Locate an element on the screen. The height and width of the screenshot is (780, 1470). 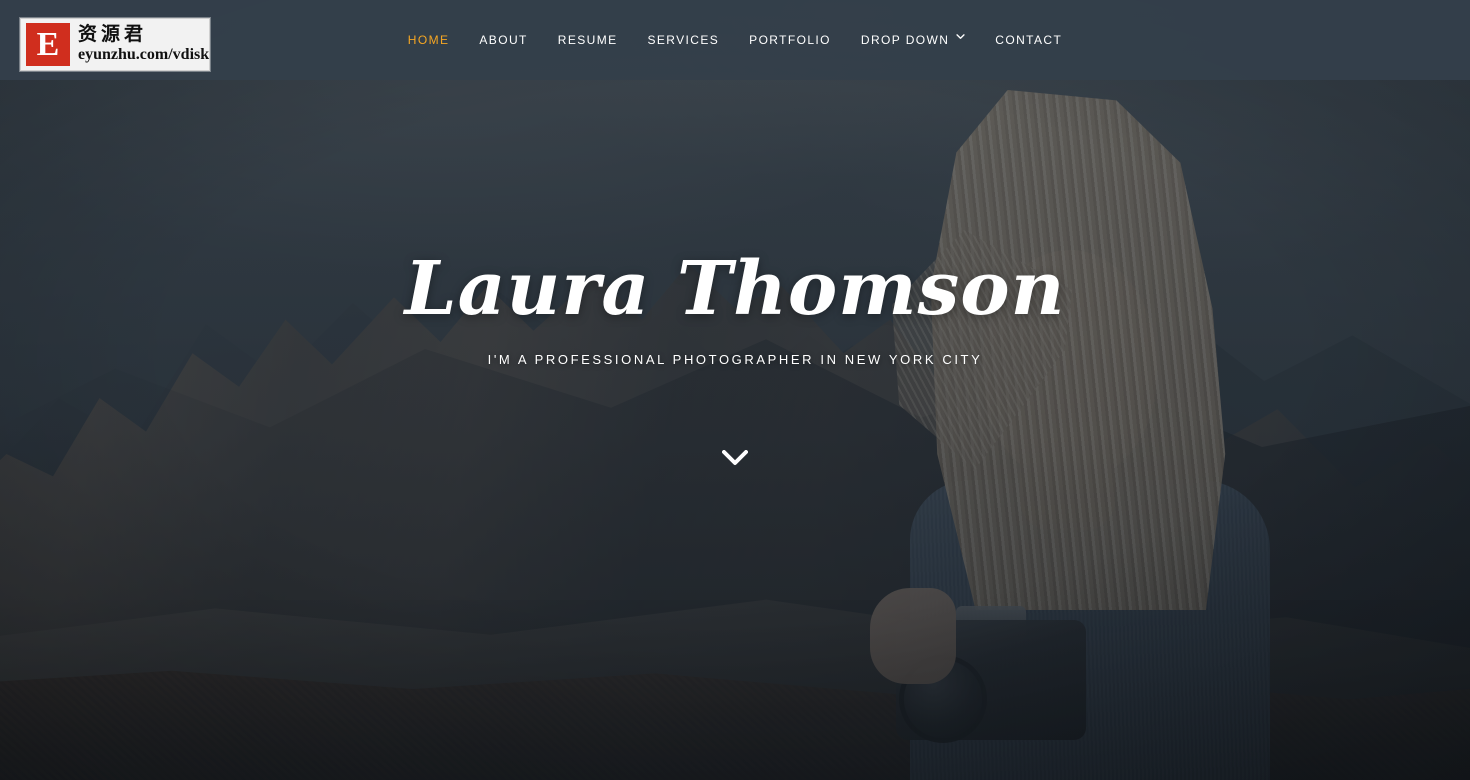
nav-item-resume: RESUME is located at coordinates (588, 40).